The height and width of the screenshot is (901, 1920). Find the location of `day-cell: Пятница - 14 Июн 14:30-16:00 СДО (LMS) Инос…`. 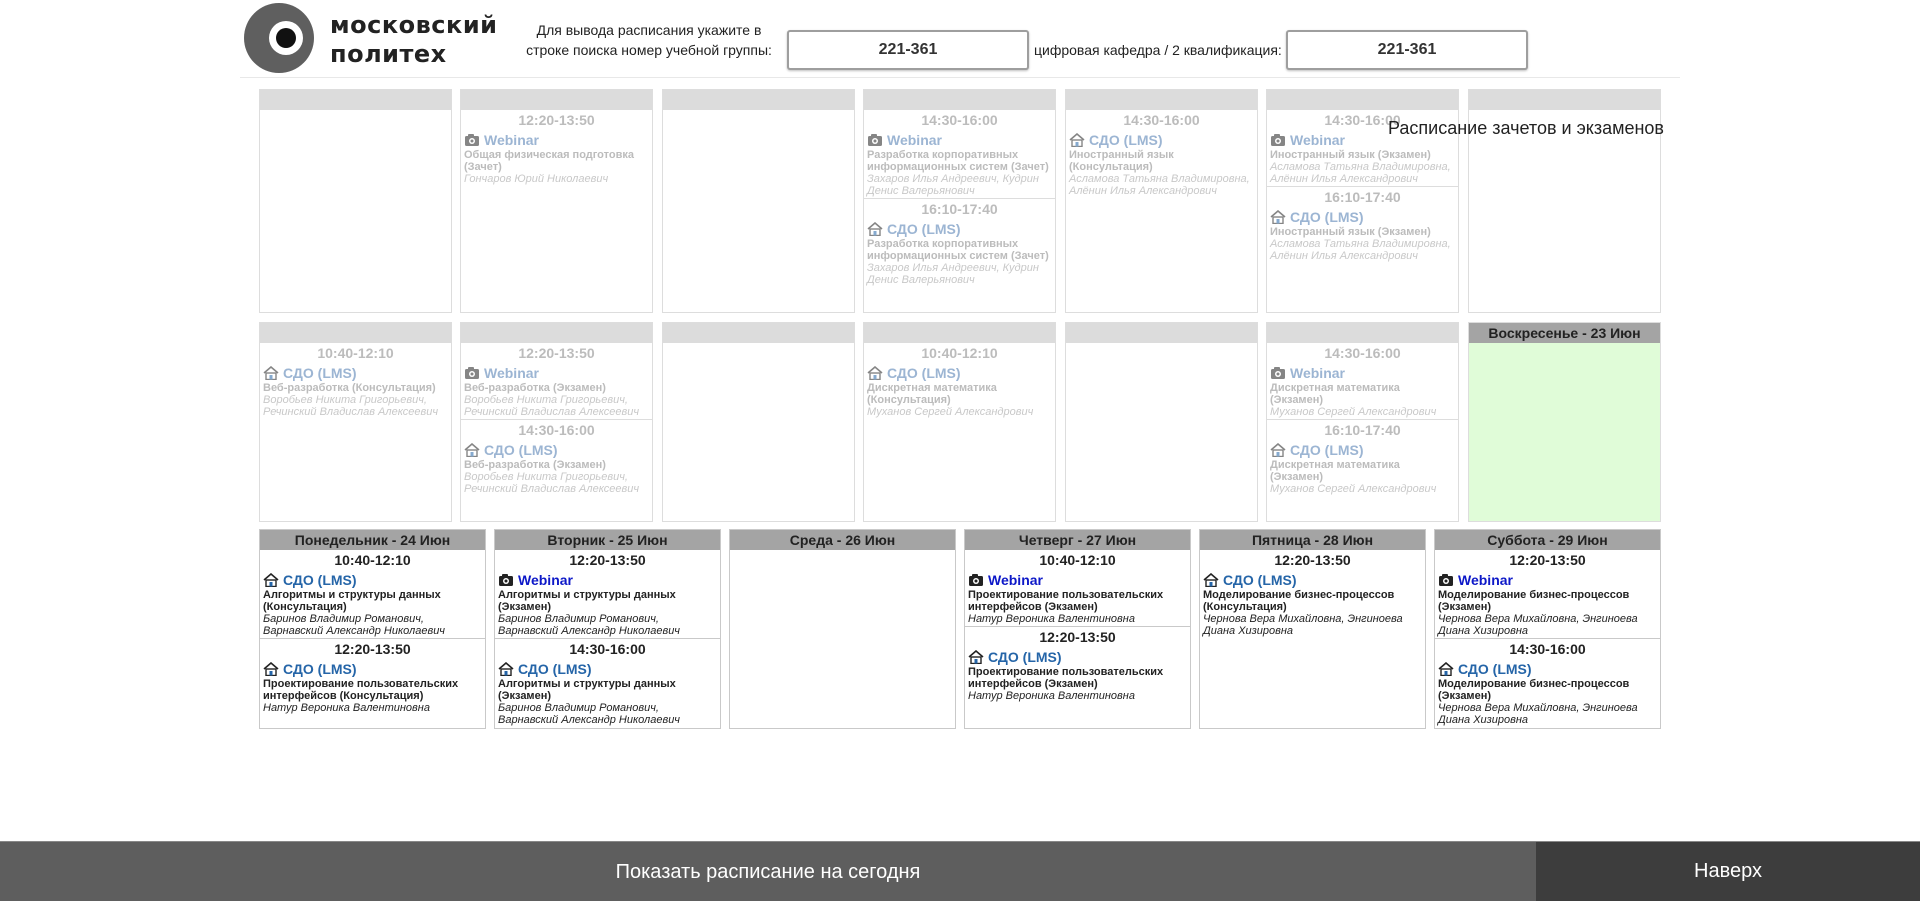

day-cell: Пятница - 14 Июн 14:30-16:00 СДО (LMS) Инос… is located at coordinates (1161, 201).